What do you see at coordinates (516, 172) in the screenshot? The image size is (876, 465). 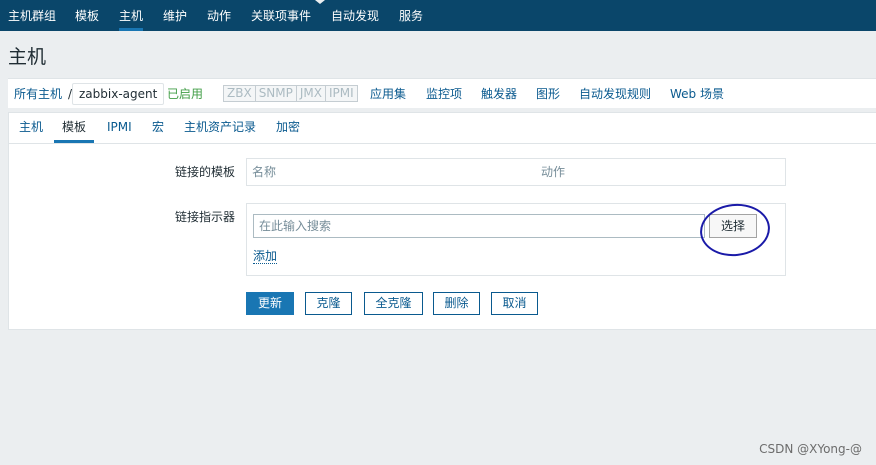 I see `linked-templates-table: 名称 动作` at bounding box center [516, 172].